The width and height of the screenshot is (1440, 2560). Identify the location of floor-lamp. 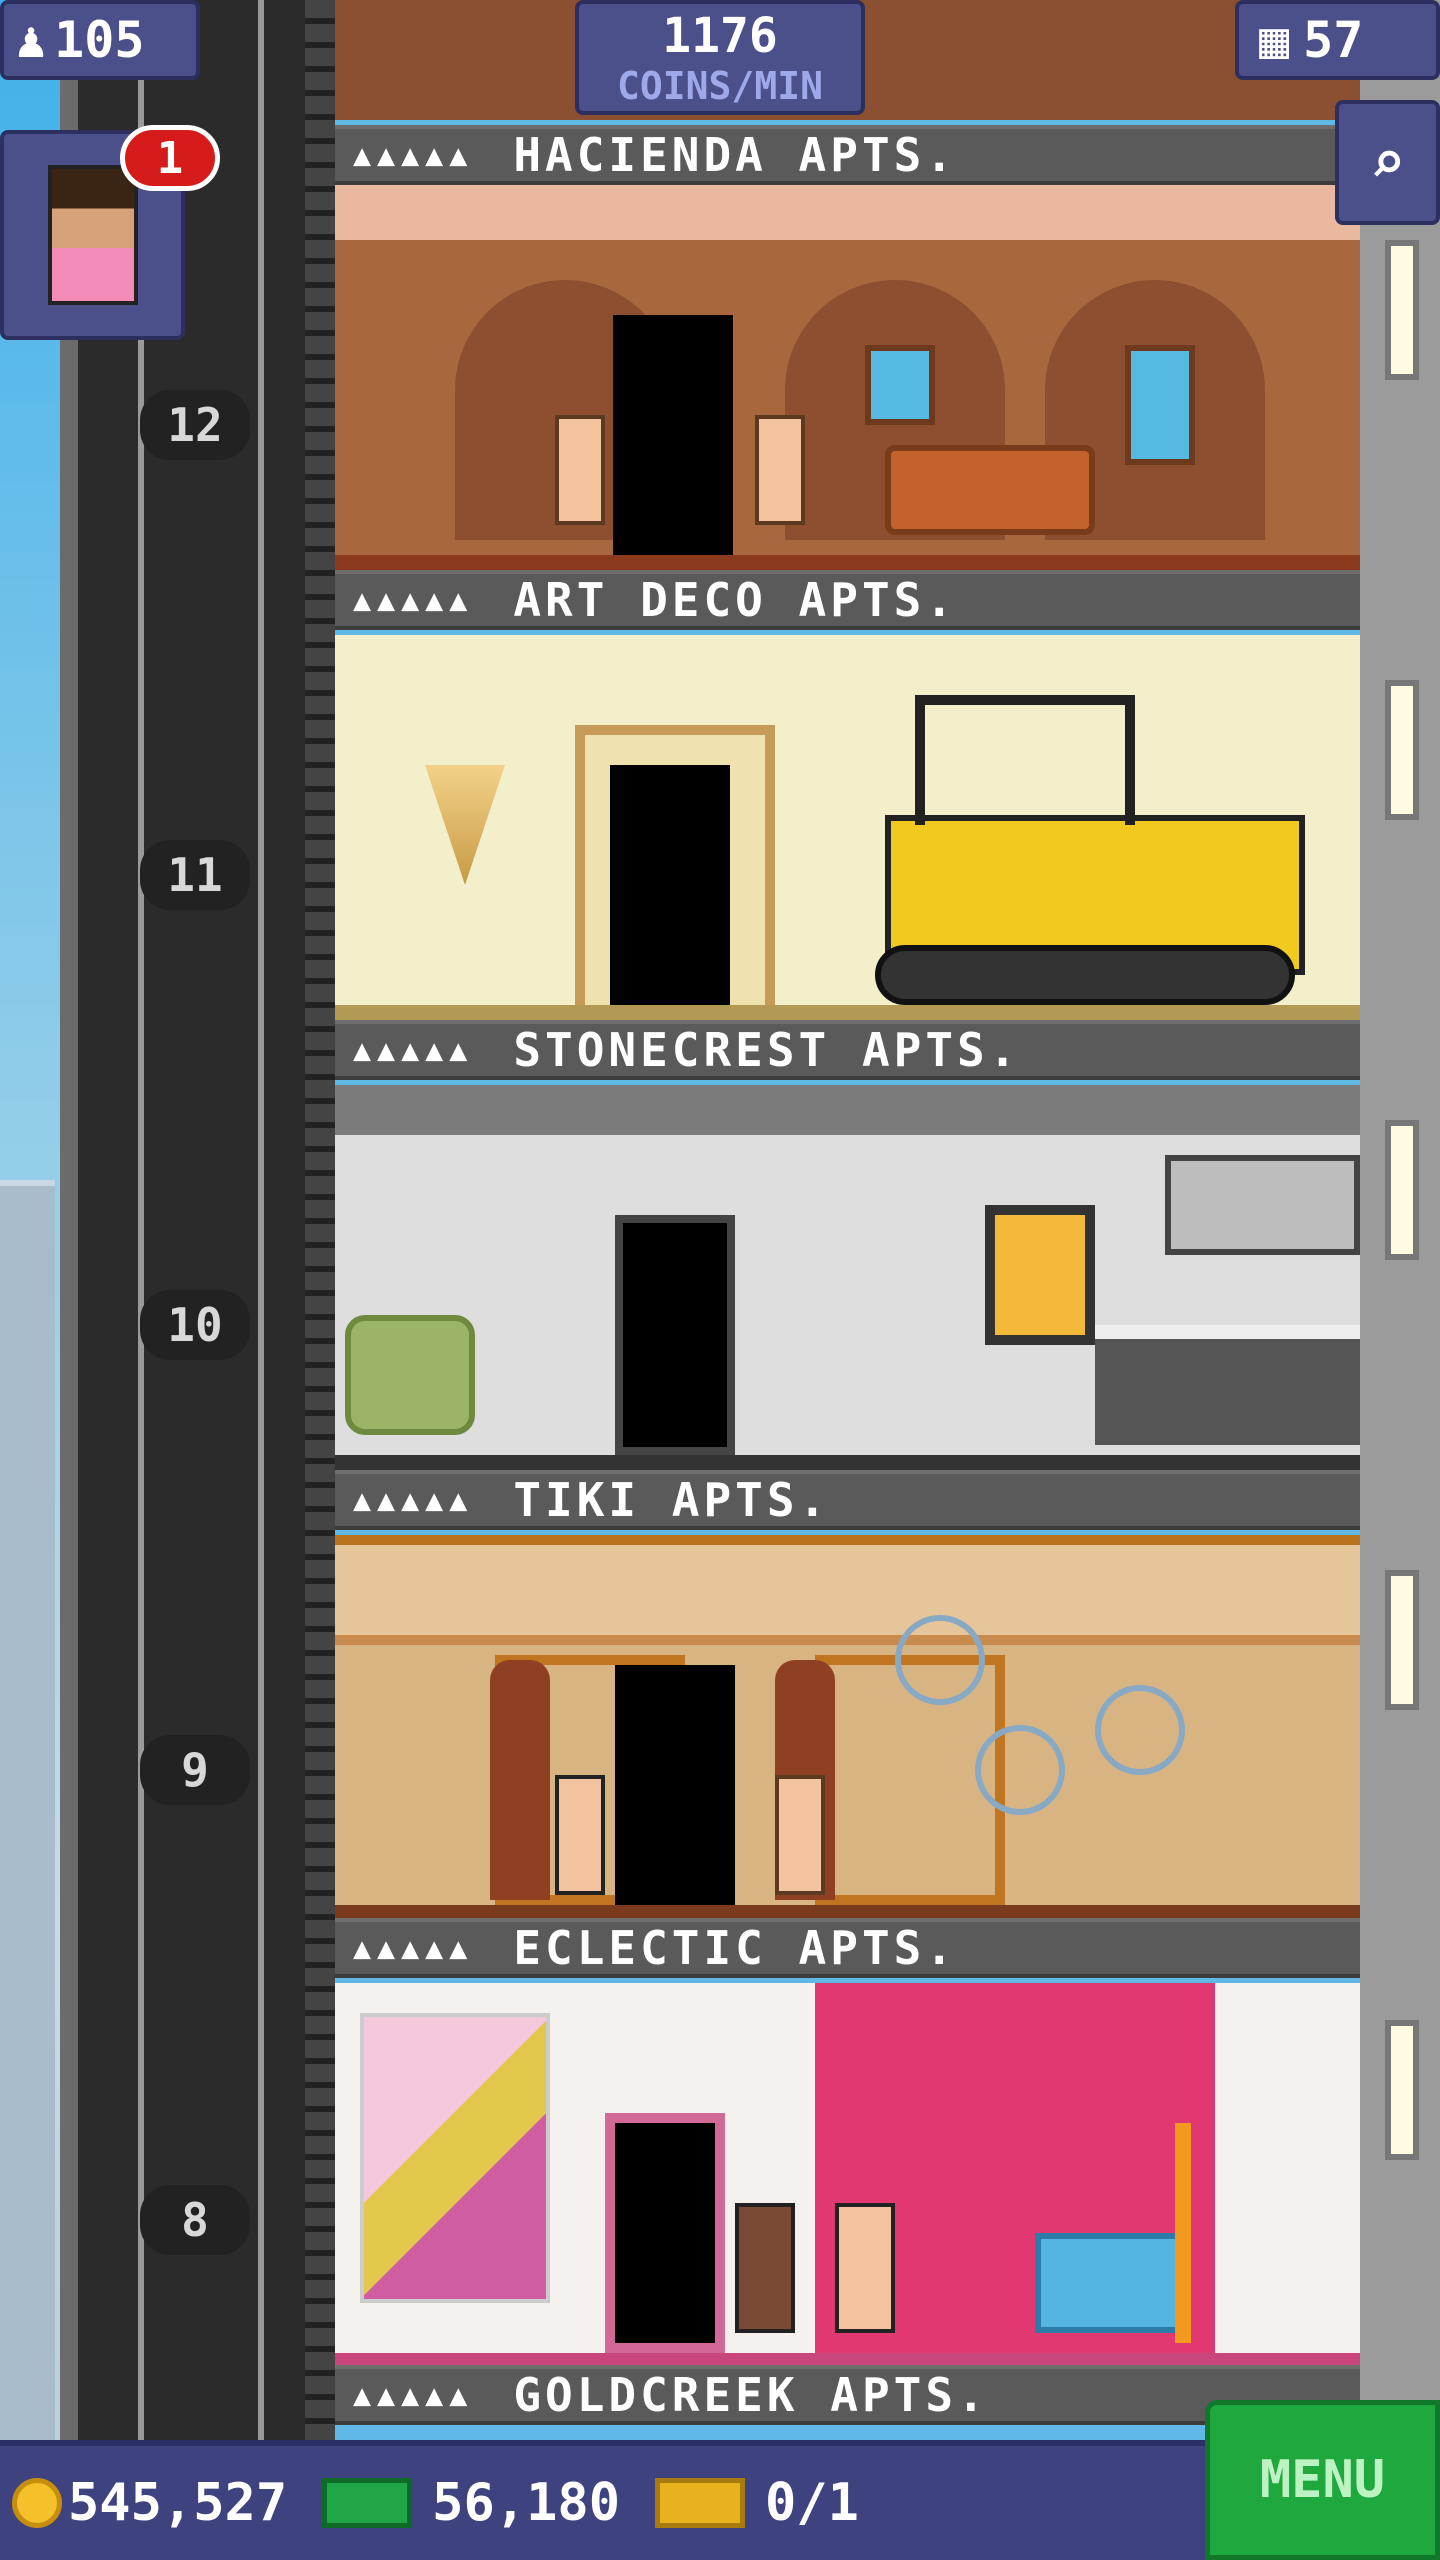
(1183, 2233).